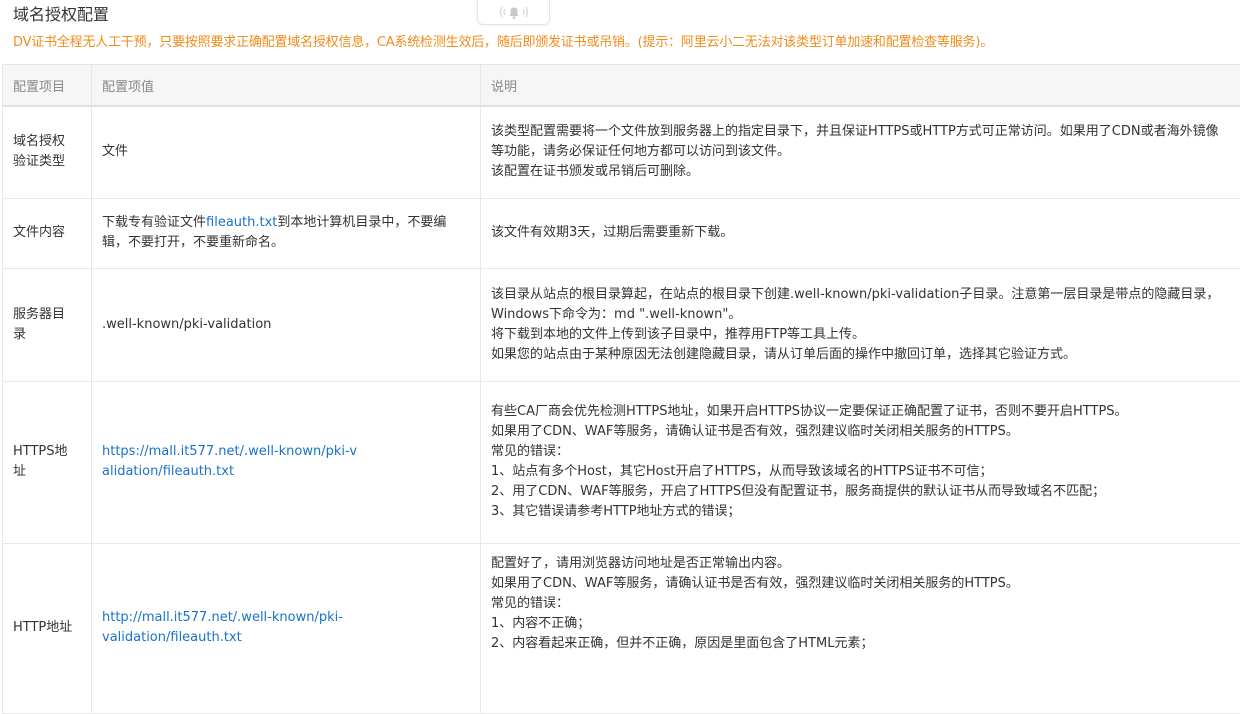 This screenshot has height=714, width=1240. I want to click on description-line: 将下载到本地的文件上传到该子目录中，推荐用FTP等工具上传。, so click(860, 335).